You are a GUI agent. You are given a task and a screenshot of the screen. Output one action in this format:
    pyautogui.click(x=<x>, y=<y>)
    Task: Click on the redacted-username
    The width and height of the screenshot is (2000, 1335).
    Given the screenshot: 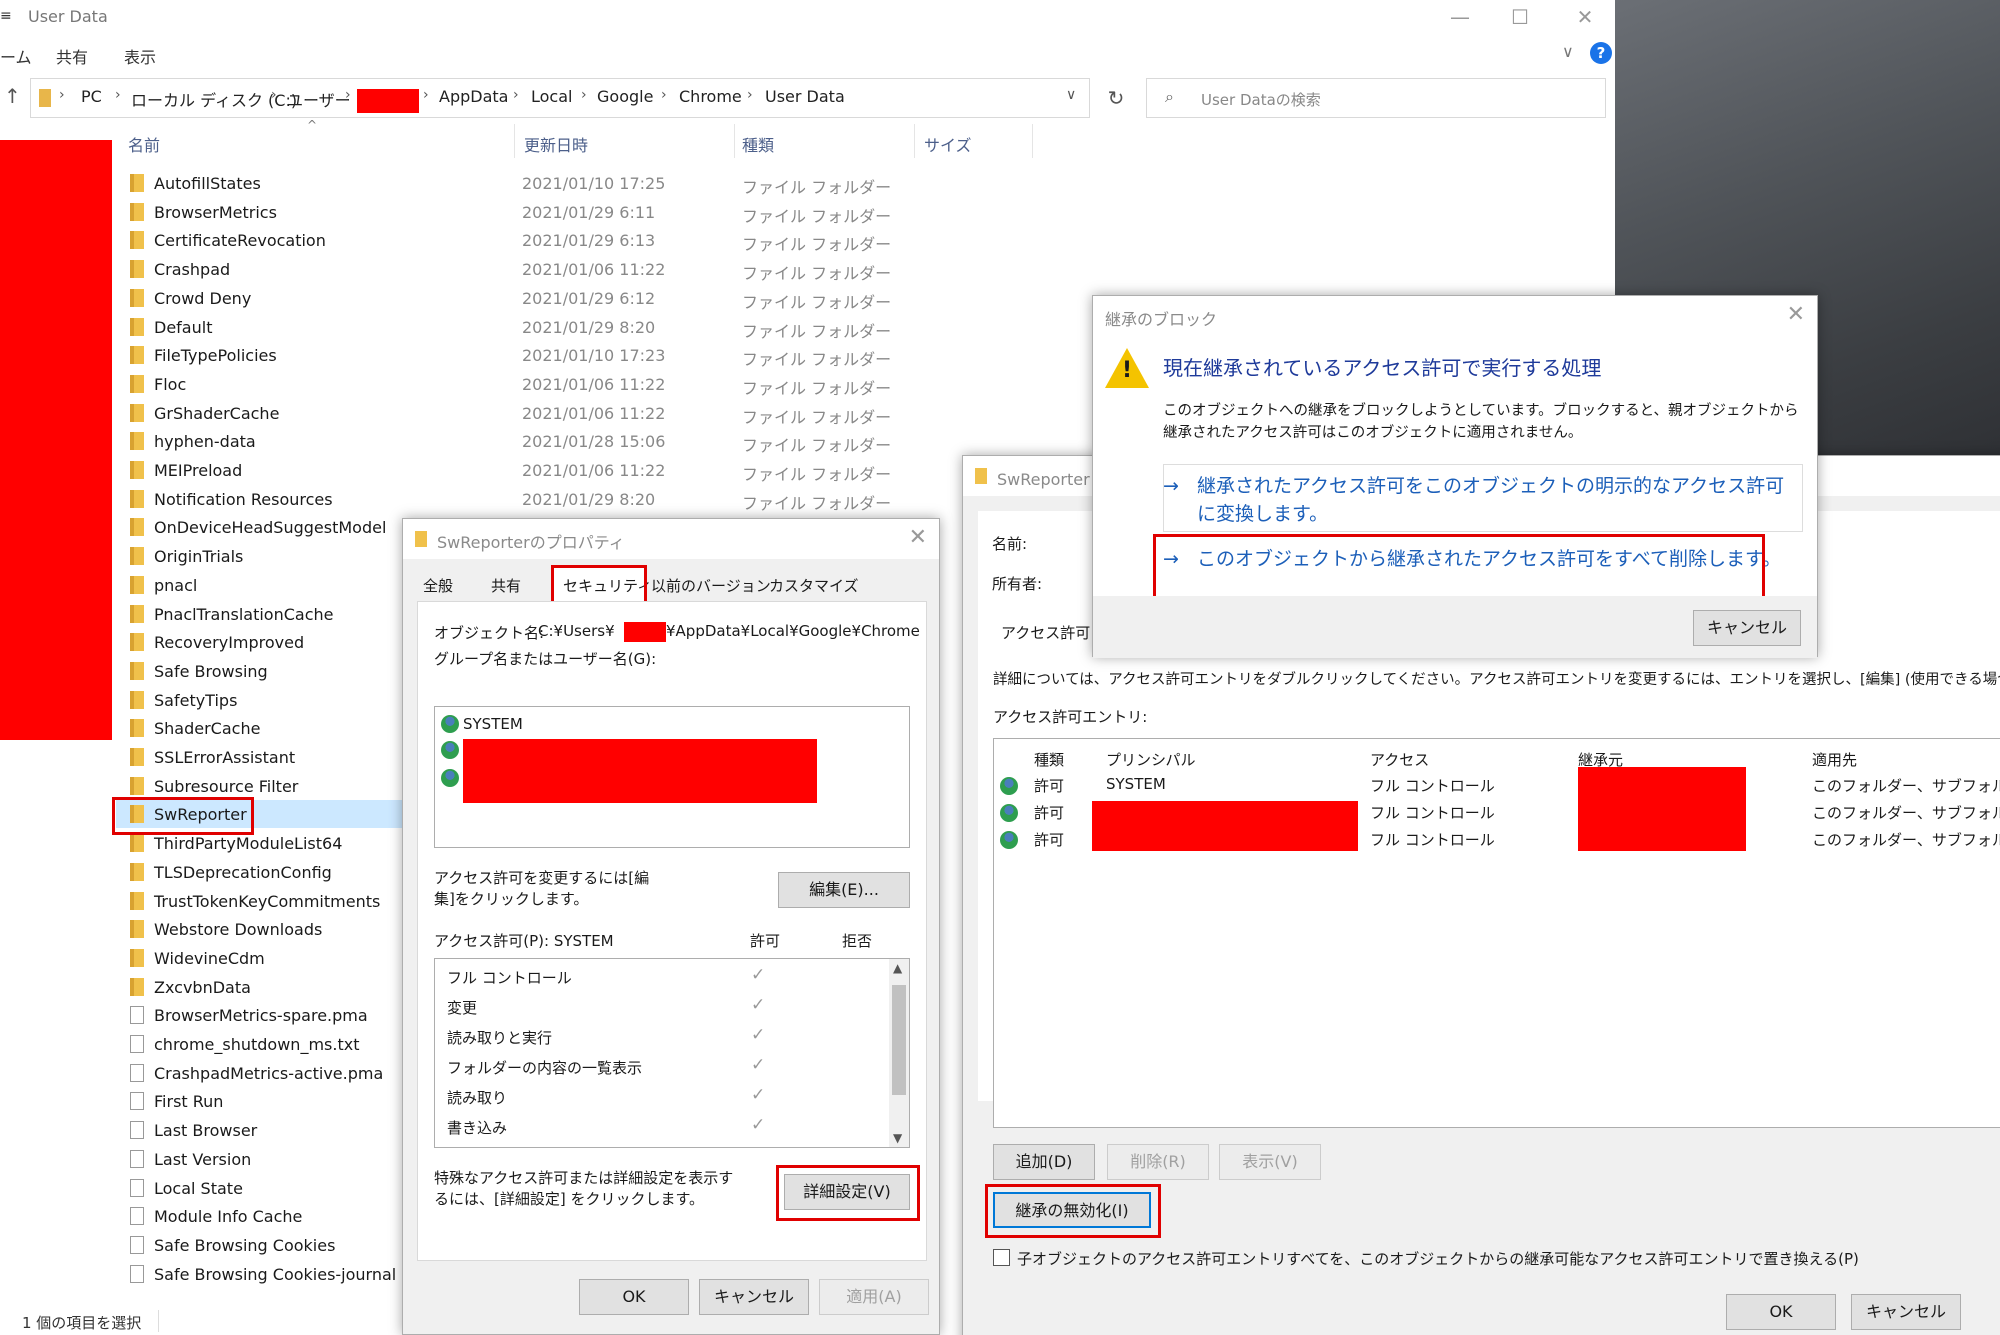 What is the action you would take?
    pyautogui.click(x=388, y=101)
    